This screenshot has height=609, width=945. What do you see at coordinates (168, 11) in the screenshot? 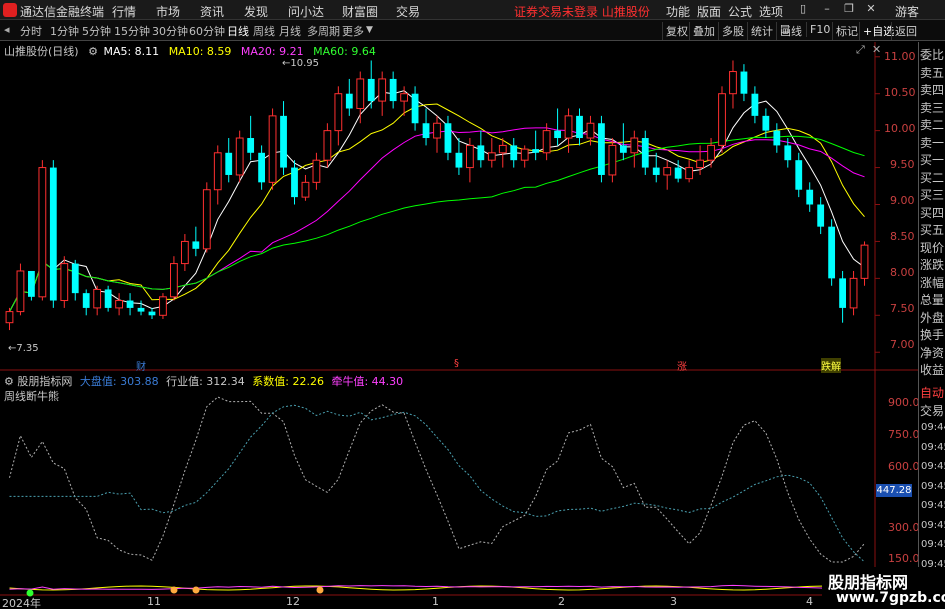
I see `menu-item-market: 市场` at bounding box center [168, 11].